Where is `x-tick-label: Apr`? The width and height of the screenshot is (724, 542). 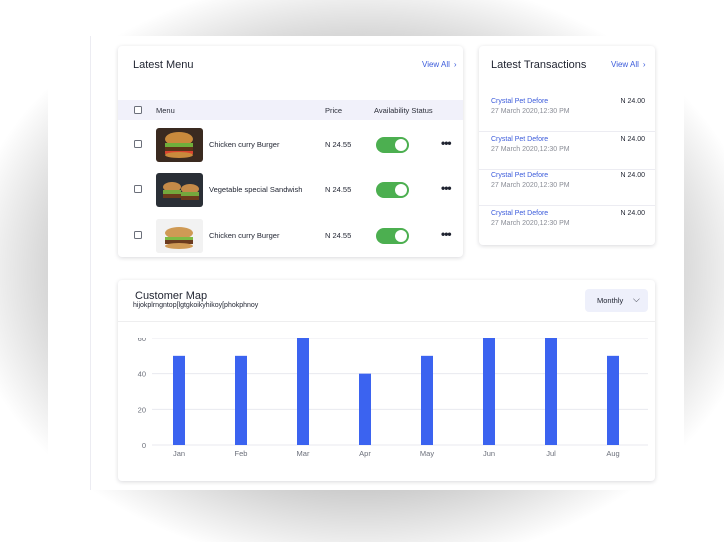
x-tick-label: Apr is located at coordinates (365, 453).